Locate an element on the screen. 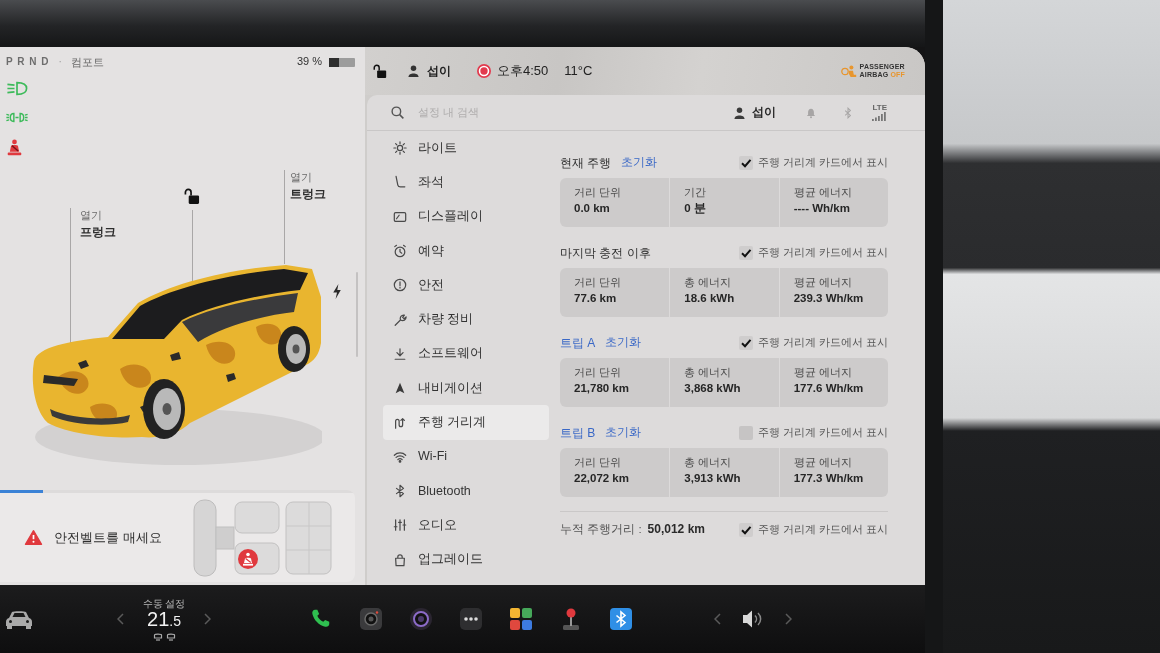 This screenshot has width=1160, height=653. seat-icon is located at coordinates (400, 182).